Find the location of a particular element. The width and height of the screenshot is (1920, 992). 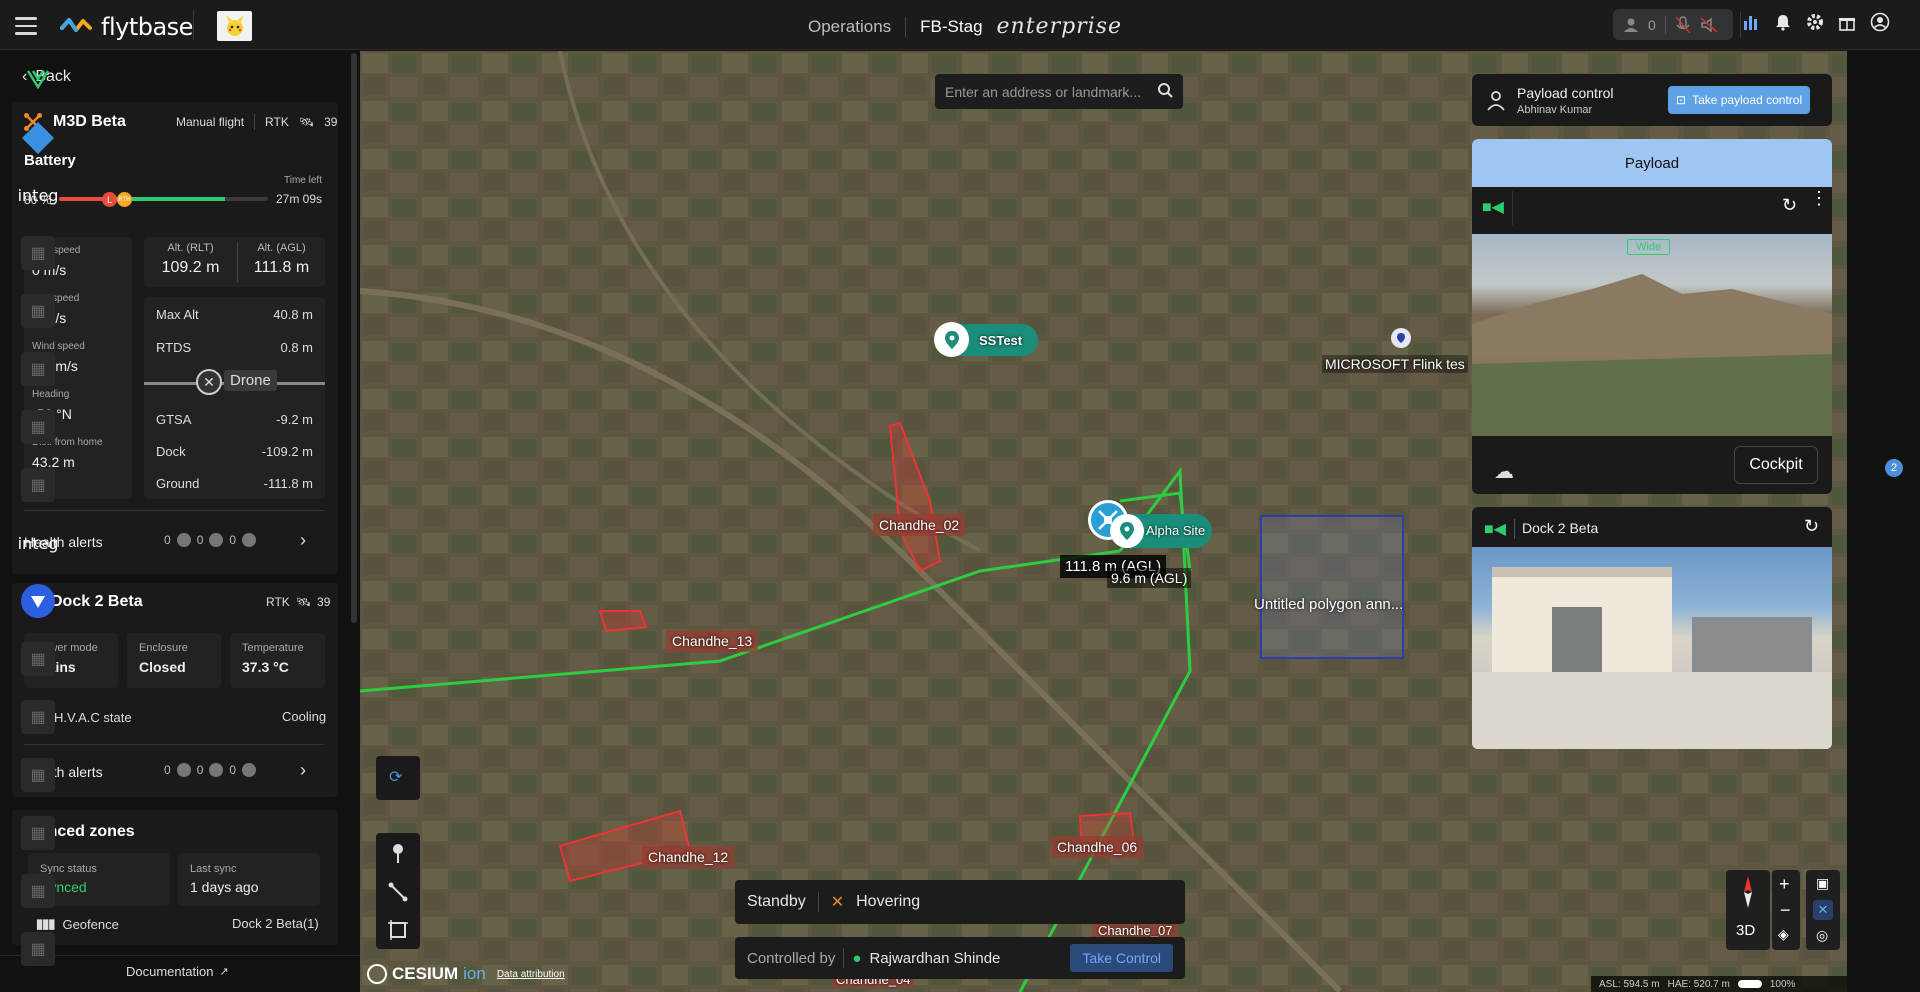

zone-label-chandhe-02: Chandhe_02 is located at coordinates (919, 525).